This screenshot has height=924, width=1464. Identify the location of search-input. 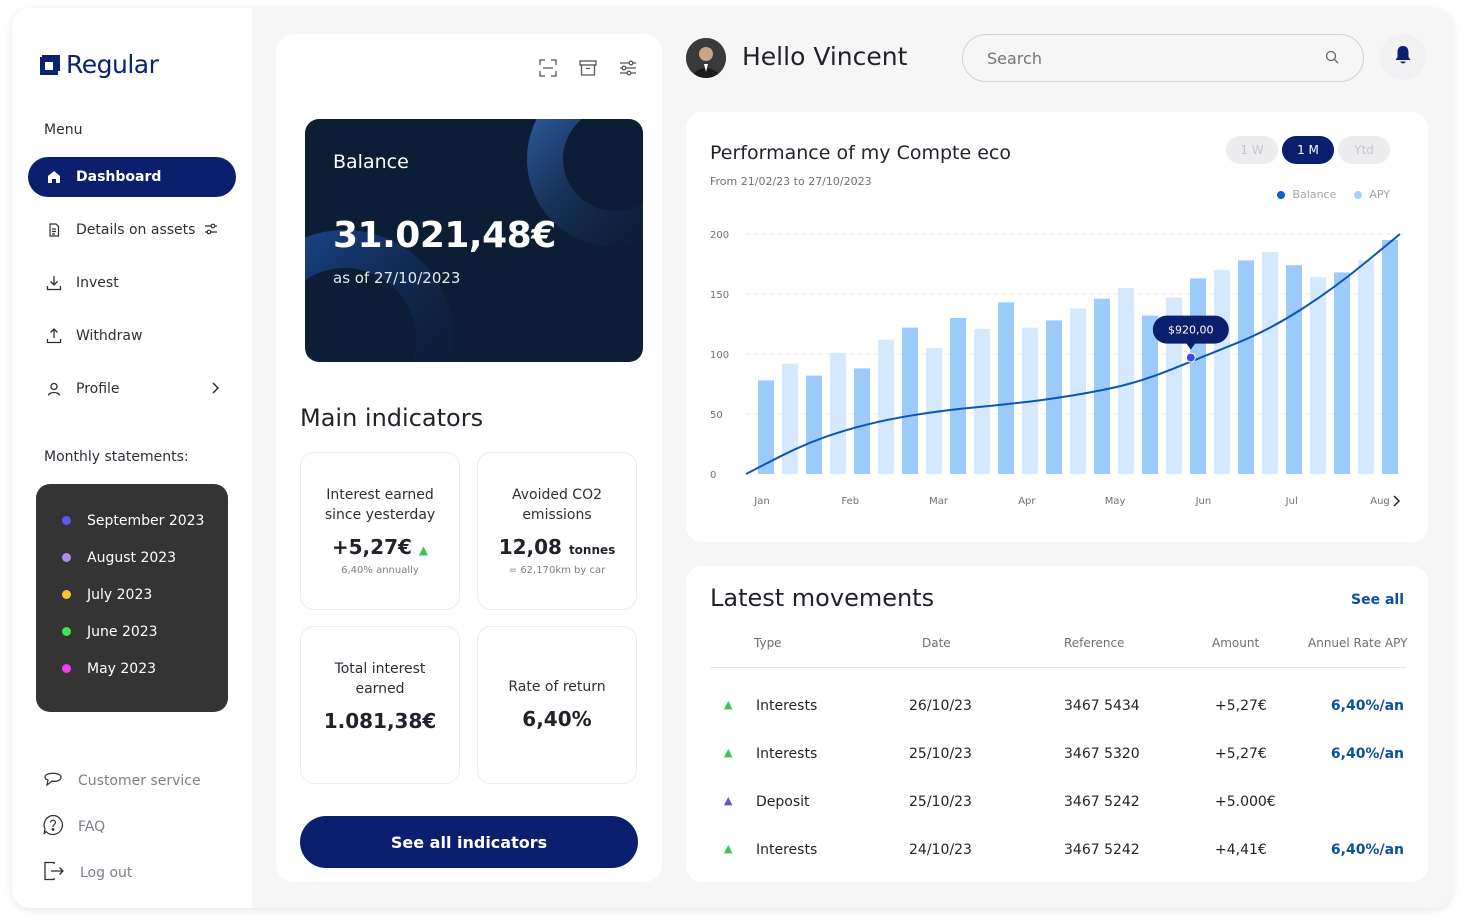
(1137, 58).